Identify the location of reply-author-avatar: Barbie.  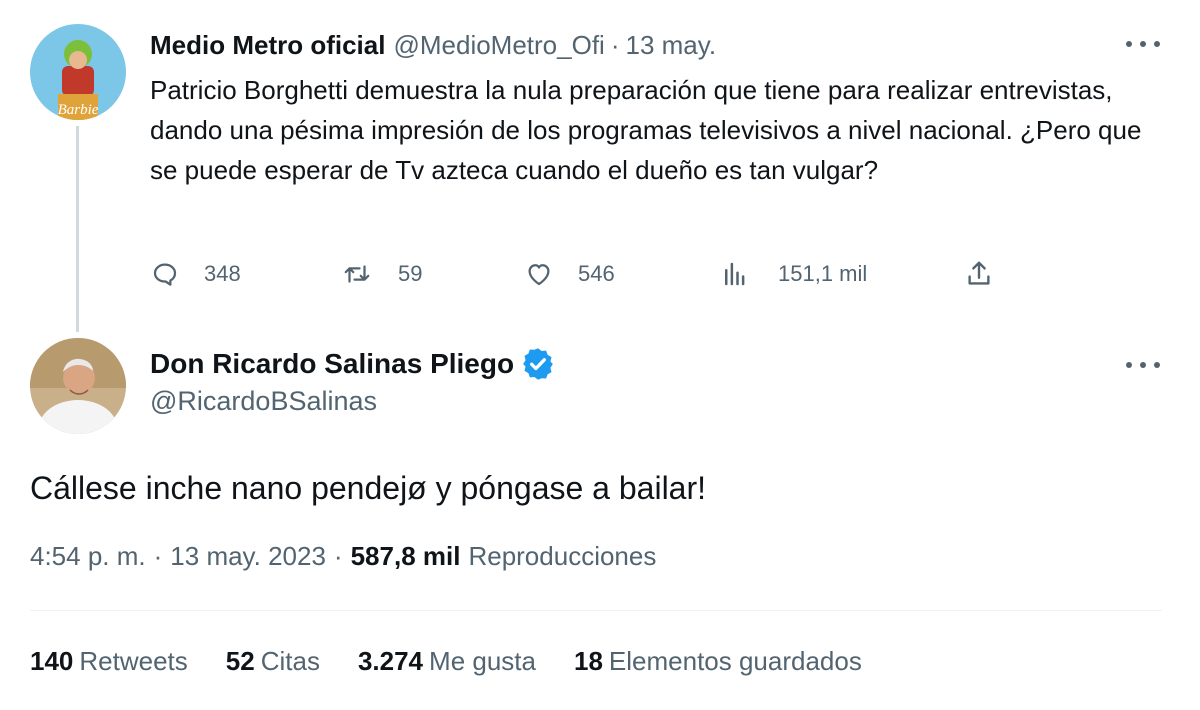
(78, 72).